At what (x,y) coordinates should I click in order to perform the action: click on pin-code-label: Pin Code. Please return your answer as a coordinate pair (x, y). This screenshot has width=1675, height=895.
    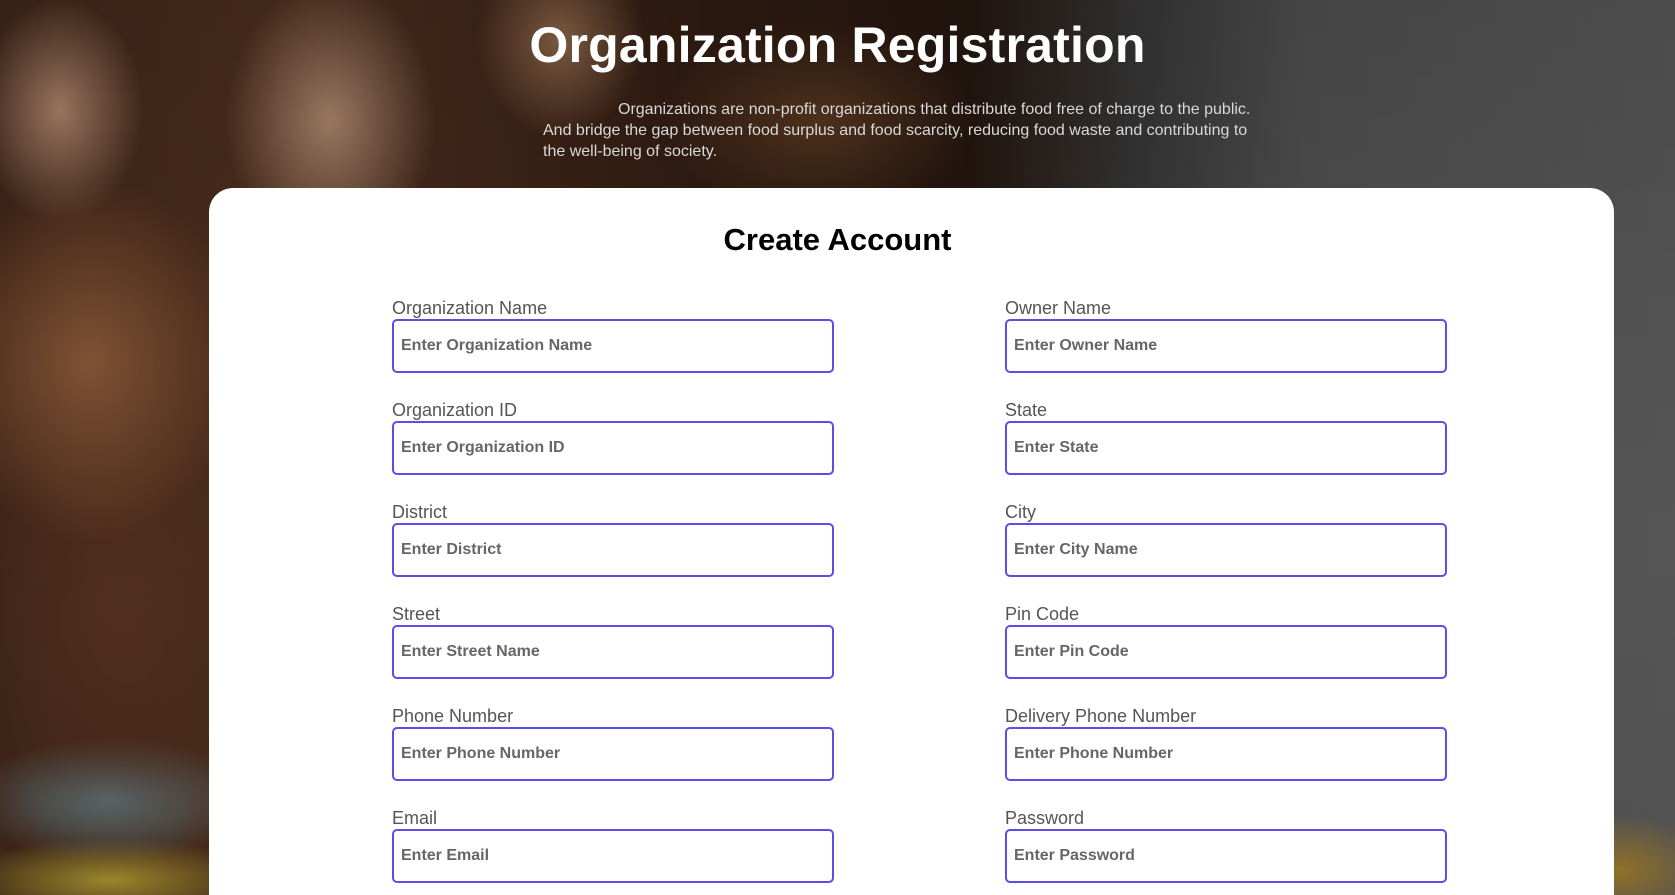
    Looking at the image, I should click on (1042, 614).